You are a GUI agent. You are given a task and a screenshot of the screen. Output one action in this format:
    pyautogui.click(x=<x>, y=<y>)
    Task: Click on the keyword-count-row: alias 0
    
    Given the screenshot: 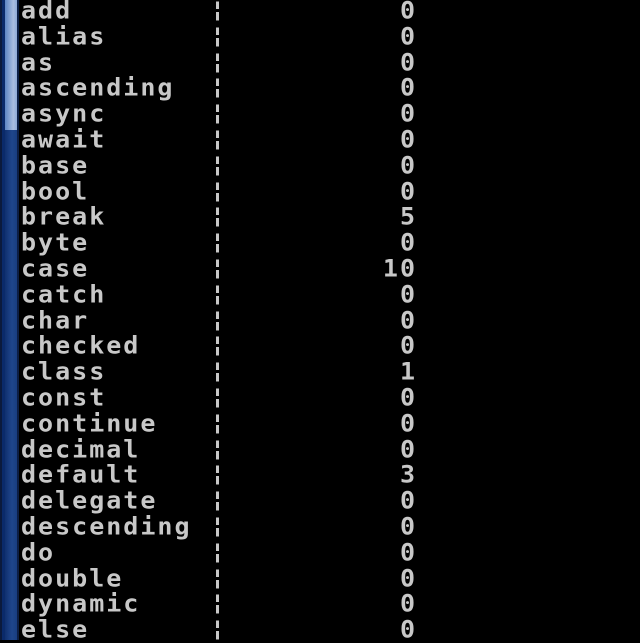 What is the action you would take?
    pyautogui.click(x=229, y=36)
    